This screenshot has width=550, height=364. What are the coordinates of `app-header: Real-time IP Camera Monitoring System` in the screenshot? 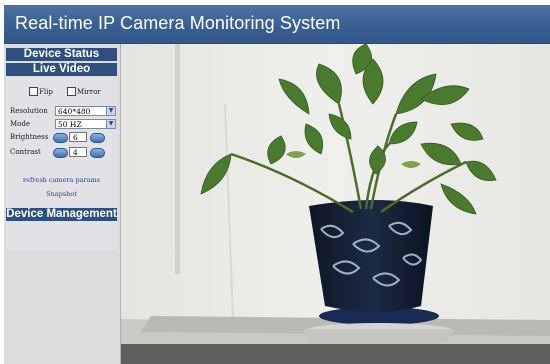 It's located at (277, 24).